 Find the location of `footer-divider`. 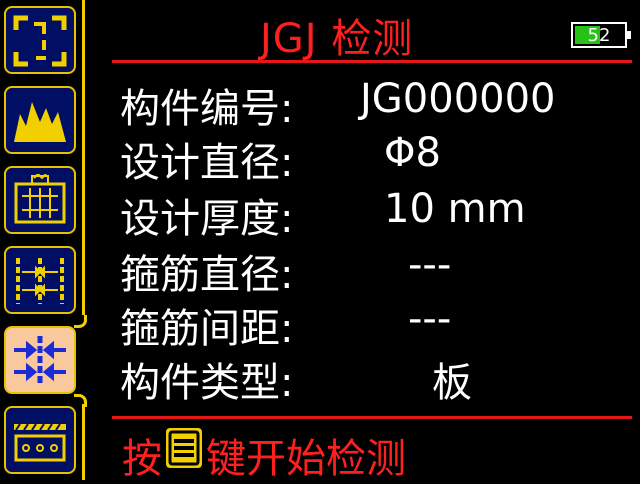

footer-divider is located at coordinates (372, 417).